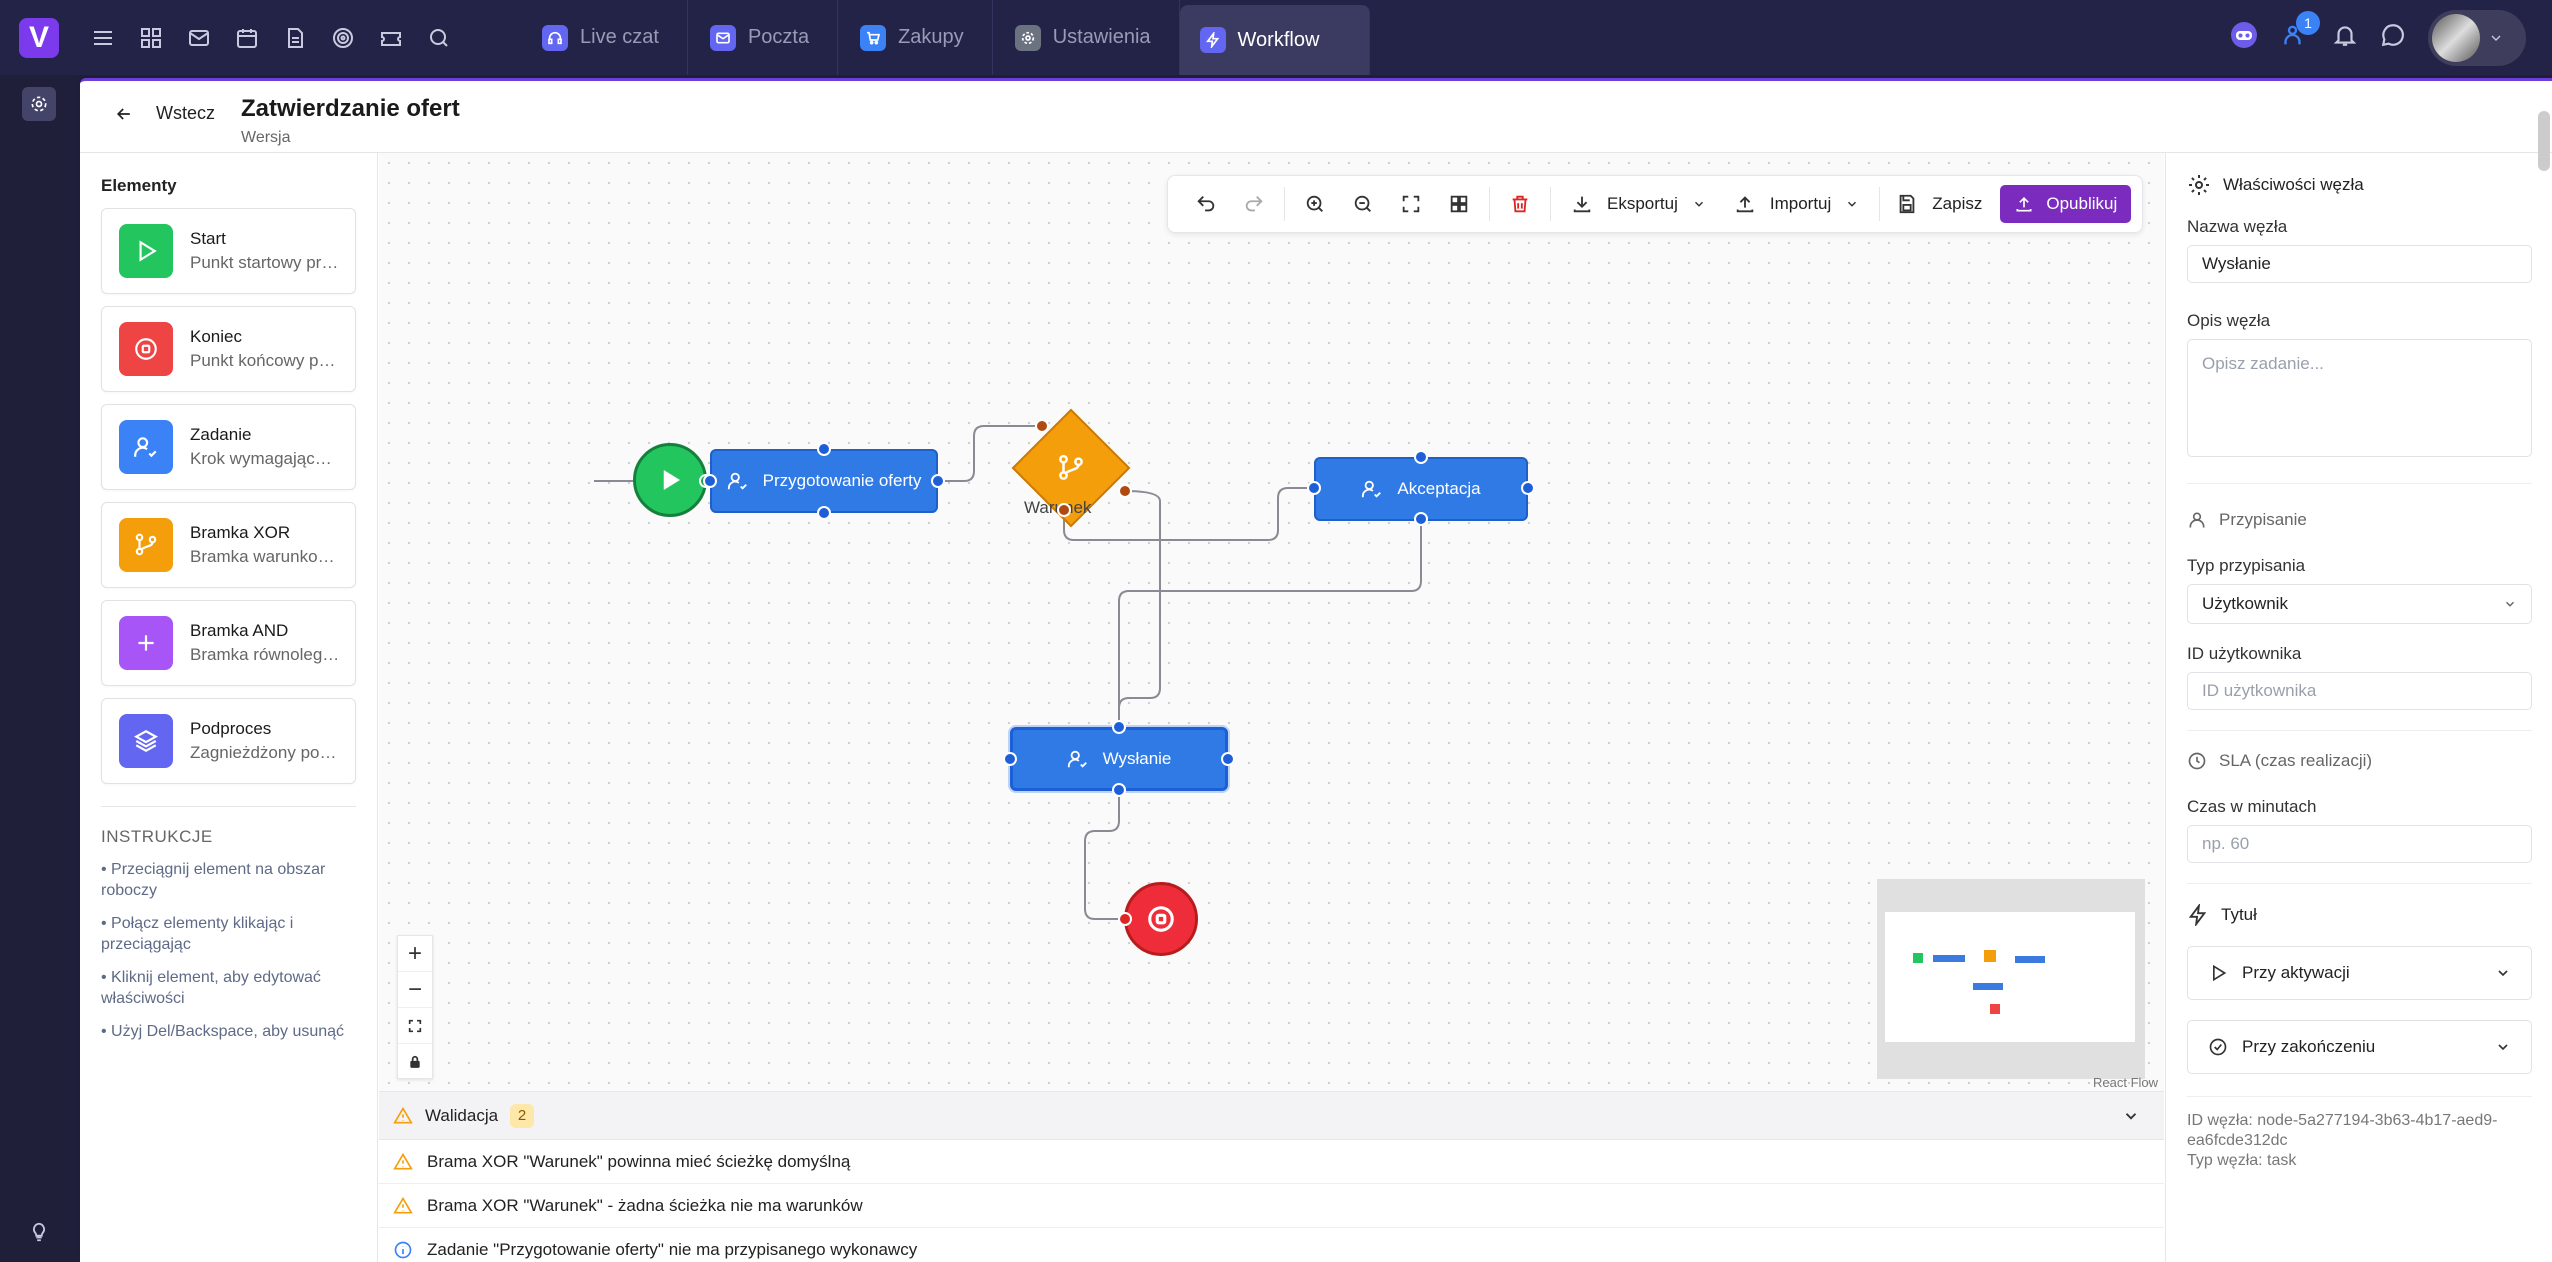  I want to click on git-branch-icon, so click(146, 545).